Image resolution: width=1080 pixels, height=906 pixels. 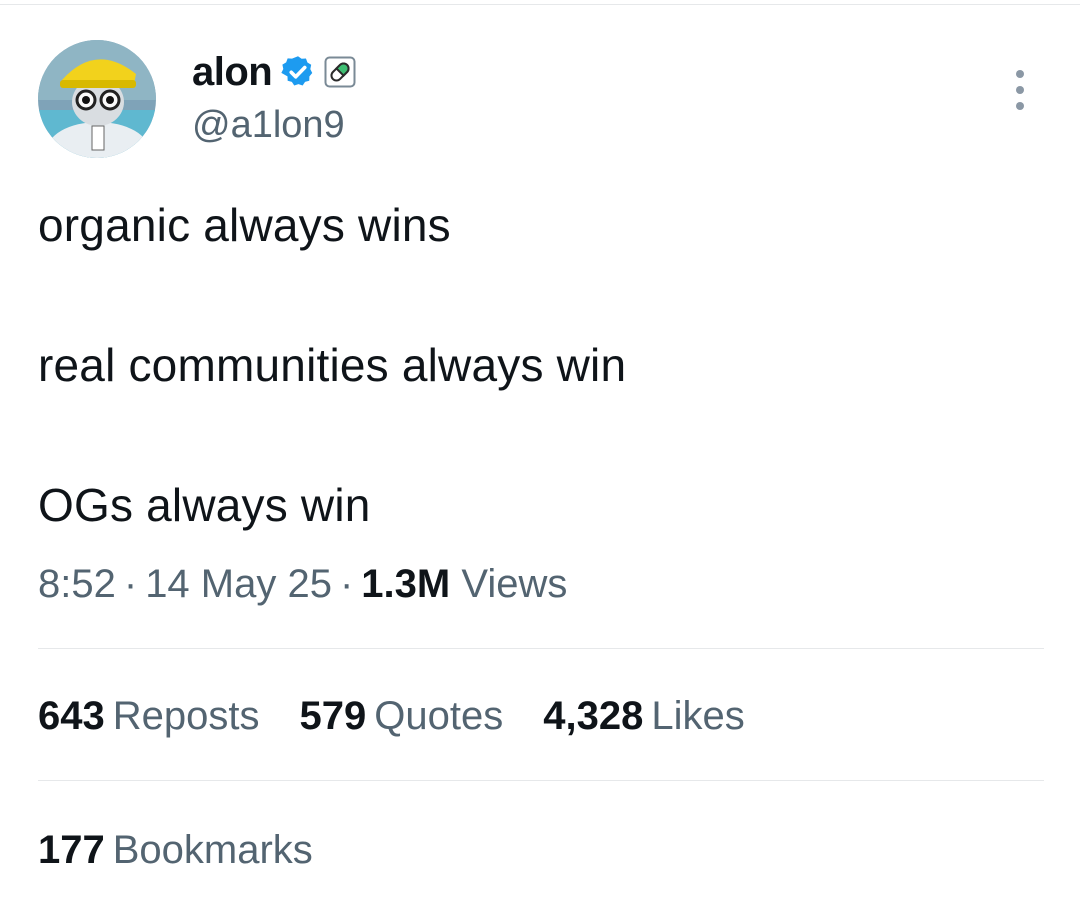 What do you see at coordinates (71, 716) in the screenshot?
I see `reposts-count: 643` at bounding box center [71, 716].